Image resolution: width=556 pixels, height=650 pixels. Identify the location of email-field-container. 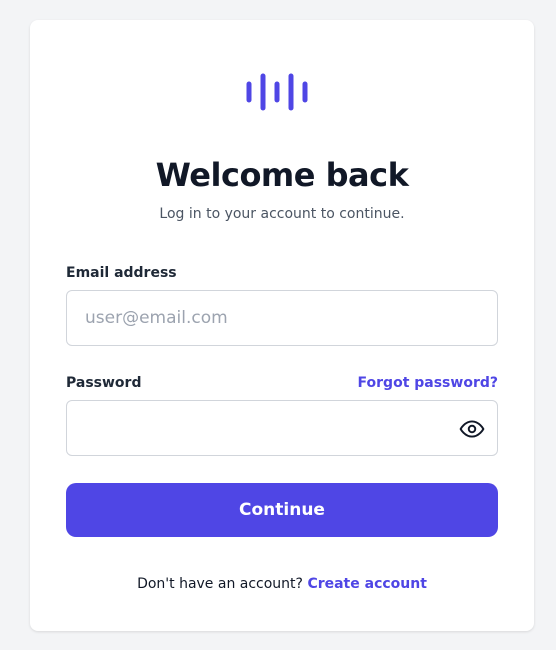
(282, 318).